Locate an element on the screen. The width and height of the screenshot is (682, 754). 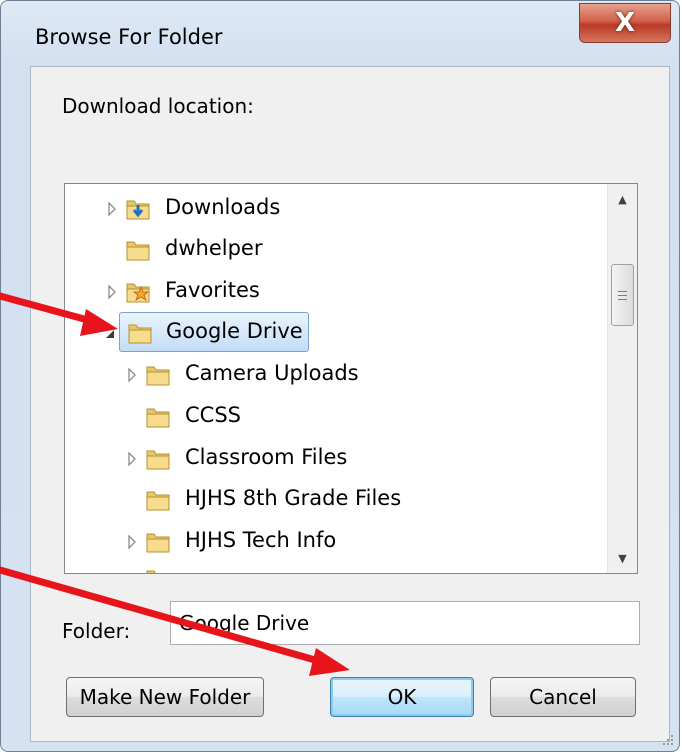
tree-item-label: Google Drive is located at coordinates (234, 331).